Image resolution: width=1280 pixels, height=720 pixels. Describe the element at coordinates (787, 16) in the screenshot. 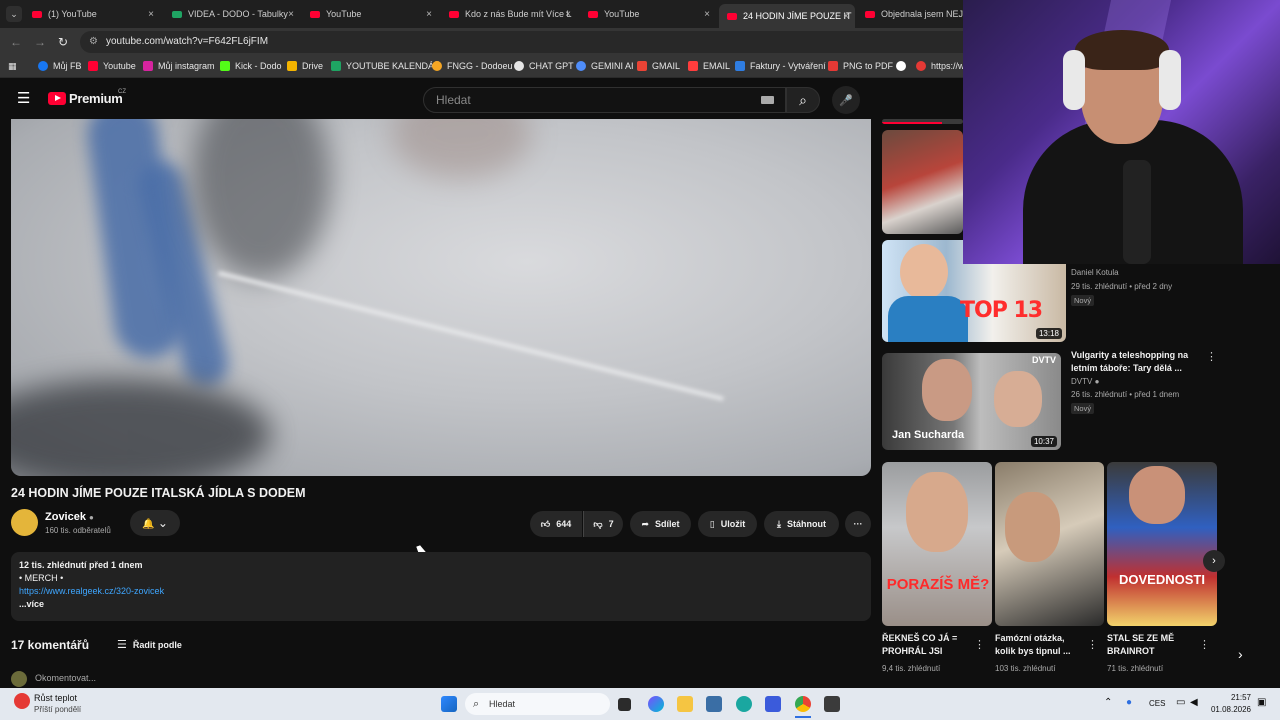

I see `tab-active-video: 24 HODIN JÍME POUZE IT ×` at that location.